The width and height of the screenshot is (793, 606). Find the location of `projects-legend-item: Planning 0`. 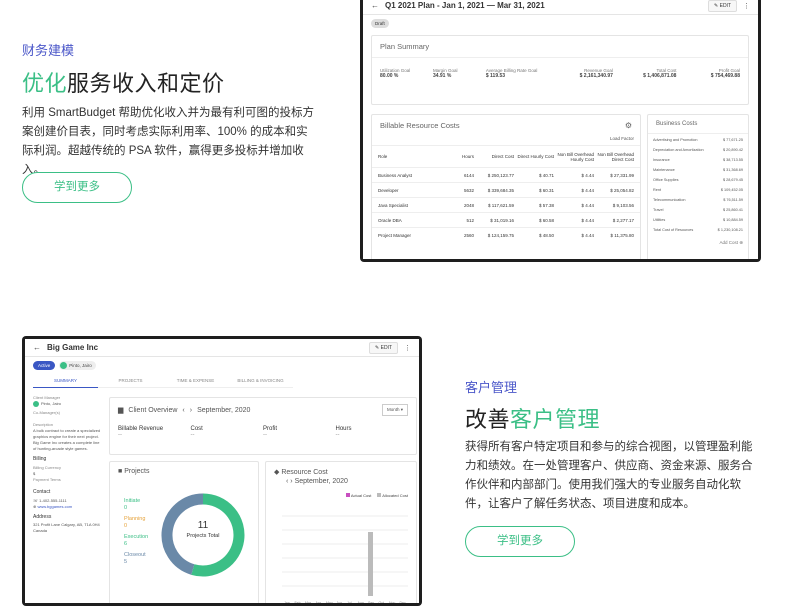

projects-legend-item: Planning 0 is located at coordinates (136, 523).